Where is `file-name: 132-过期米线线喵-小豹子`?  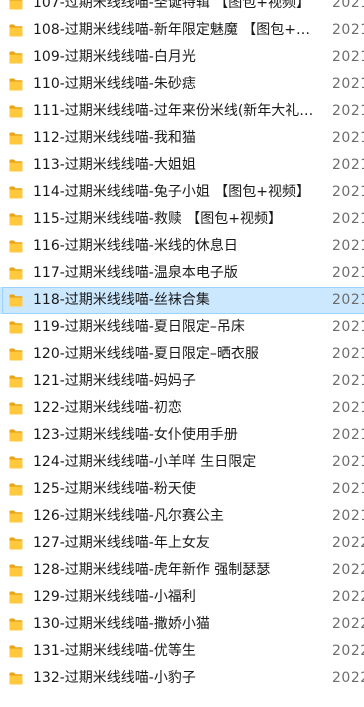
file-name: 132-过期米线线喵-小豹子 is located at coordinates (114, 678).